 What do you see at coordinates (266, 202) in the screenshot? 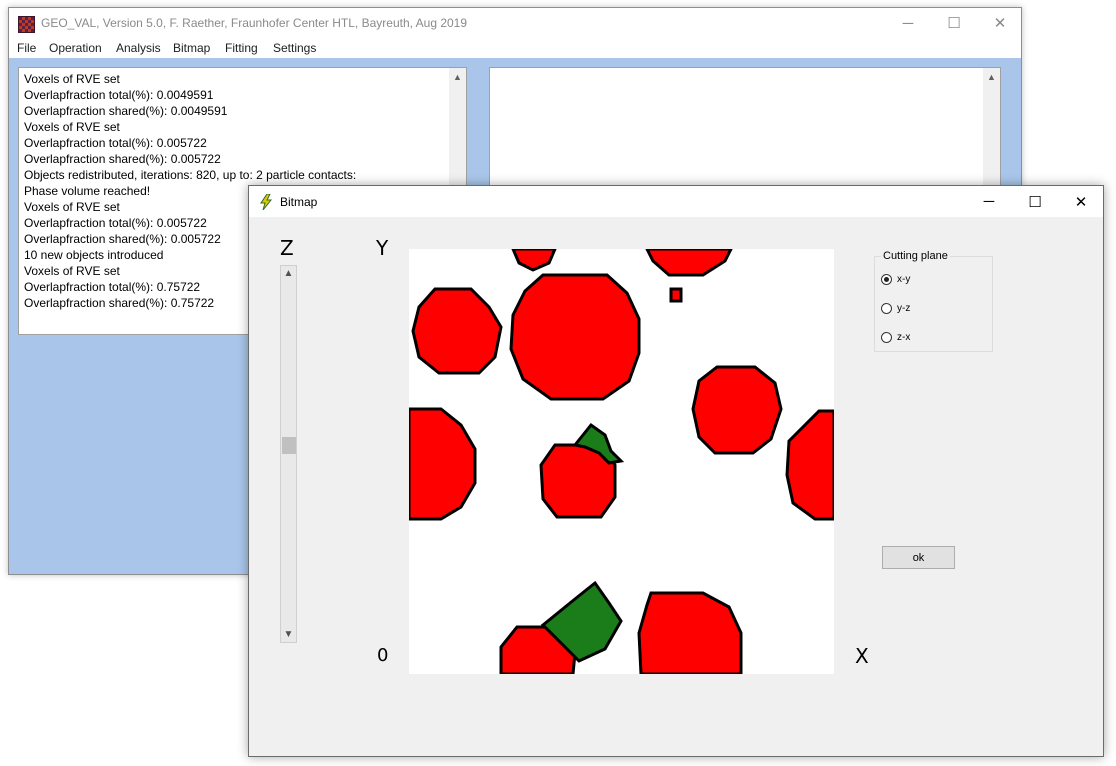
I see `lightning-icon` at bounding box center [266, 202].